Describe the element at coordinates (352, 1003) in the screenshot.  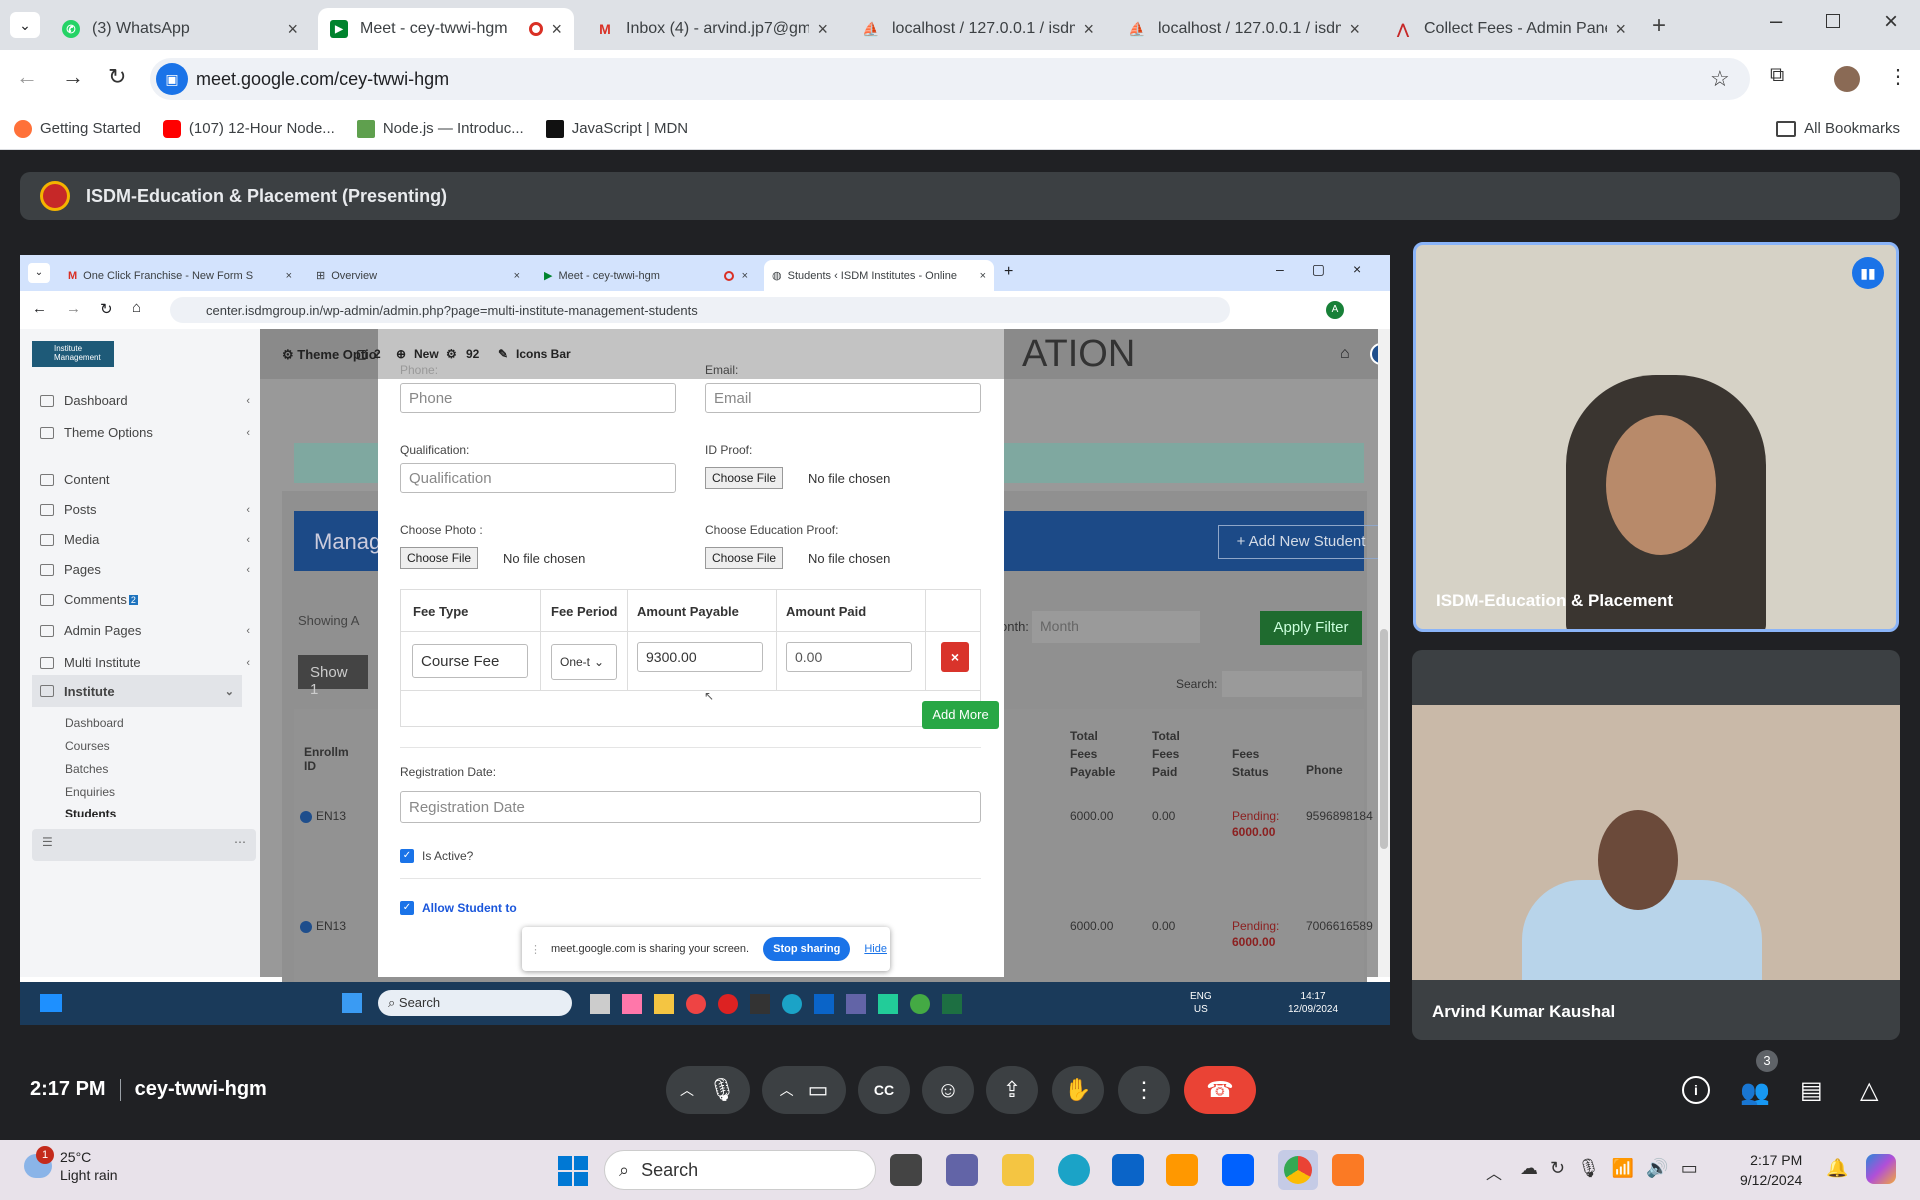
I see `start-icon` at that location.